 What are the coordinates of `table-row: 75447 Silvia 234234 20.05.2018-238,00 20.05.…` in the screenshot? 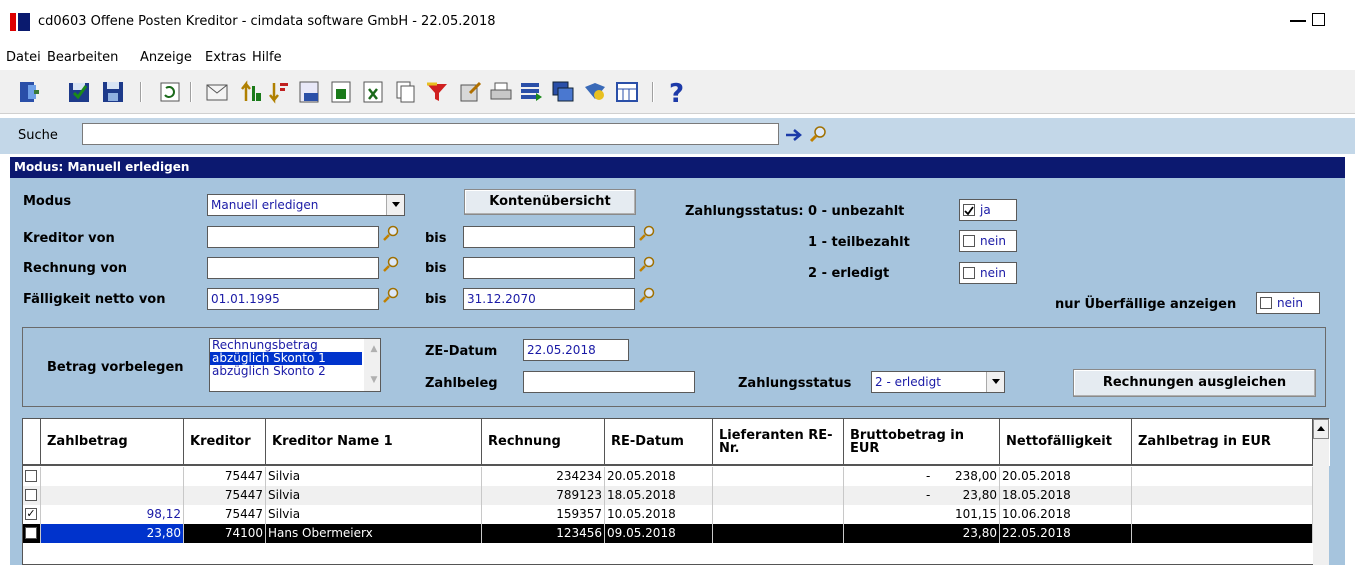 It's located at (668, 476).